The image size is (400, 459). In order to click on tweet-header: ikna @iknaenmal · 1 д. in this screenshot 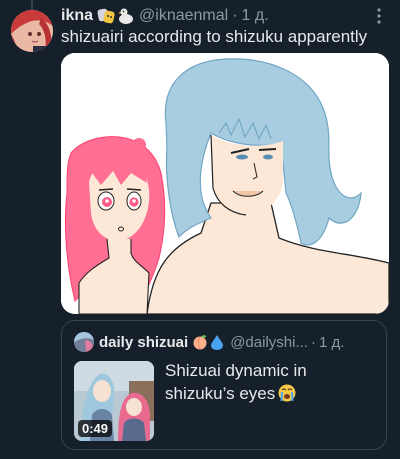, I will do `click(224, 16)`.